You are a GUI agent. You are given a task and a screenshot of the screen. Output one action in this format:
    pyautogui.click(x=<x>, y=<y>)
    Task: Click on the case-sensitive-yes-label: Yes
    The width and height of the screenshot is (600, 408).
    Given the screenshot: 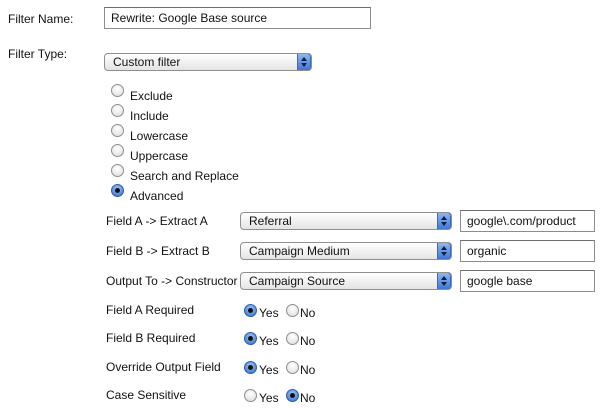 What is the action you would take?
    pyautogui.click(x=269, y=398)
    